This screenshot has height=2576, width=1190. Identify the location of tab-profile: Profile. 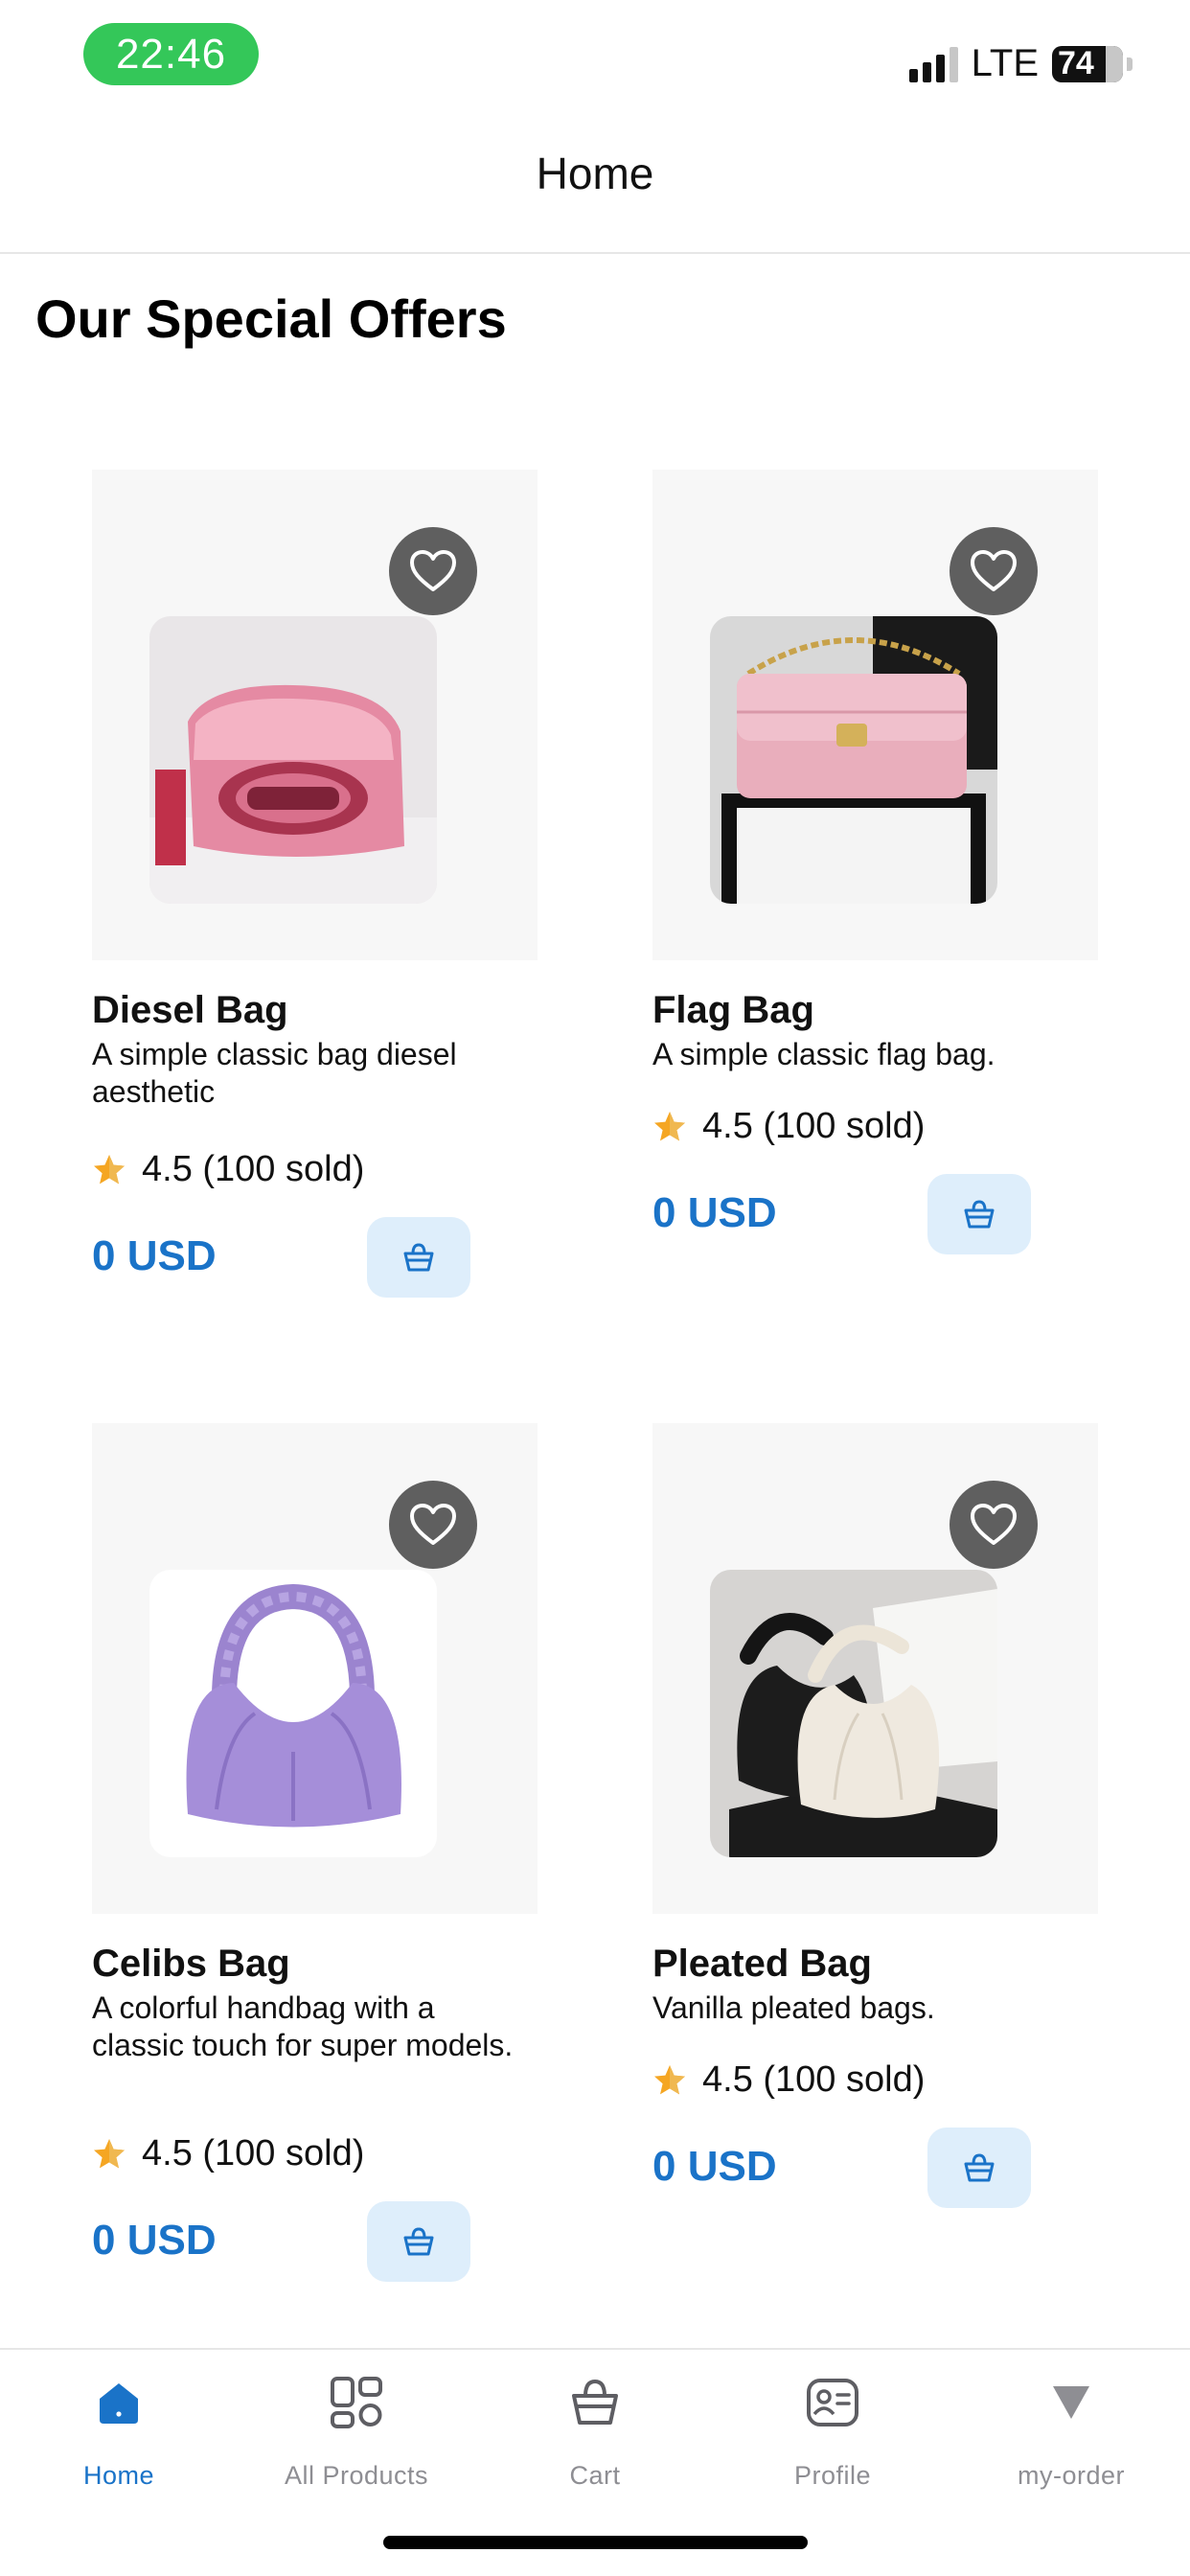
(833, 2430).